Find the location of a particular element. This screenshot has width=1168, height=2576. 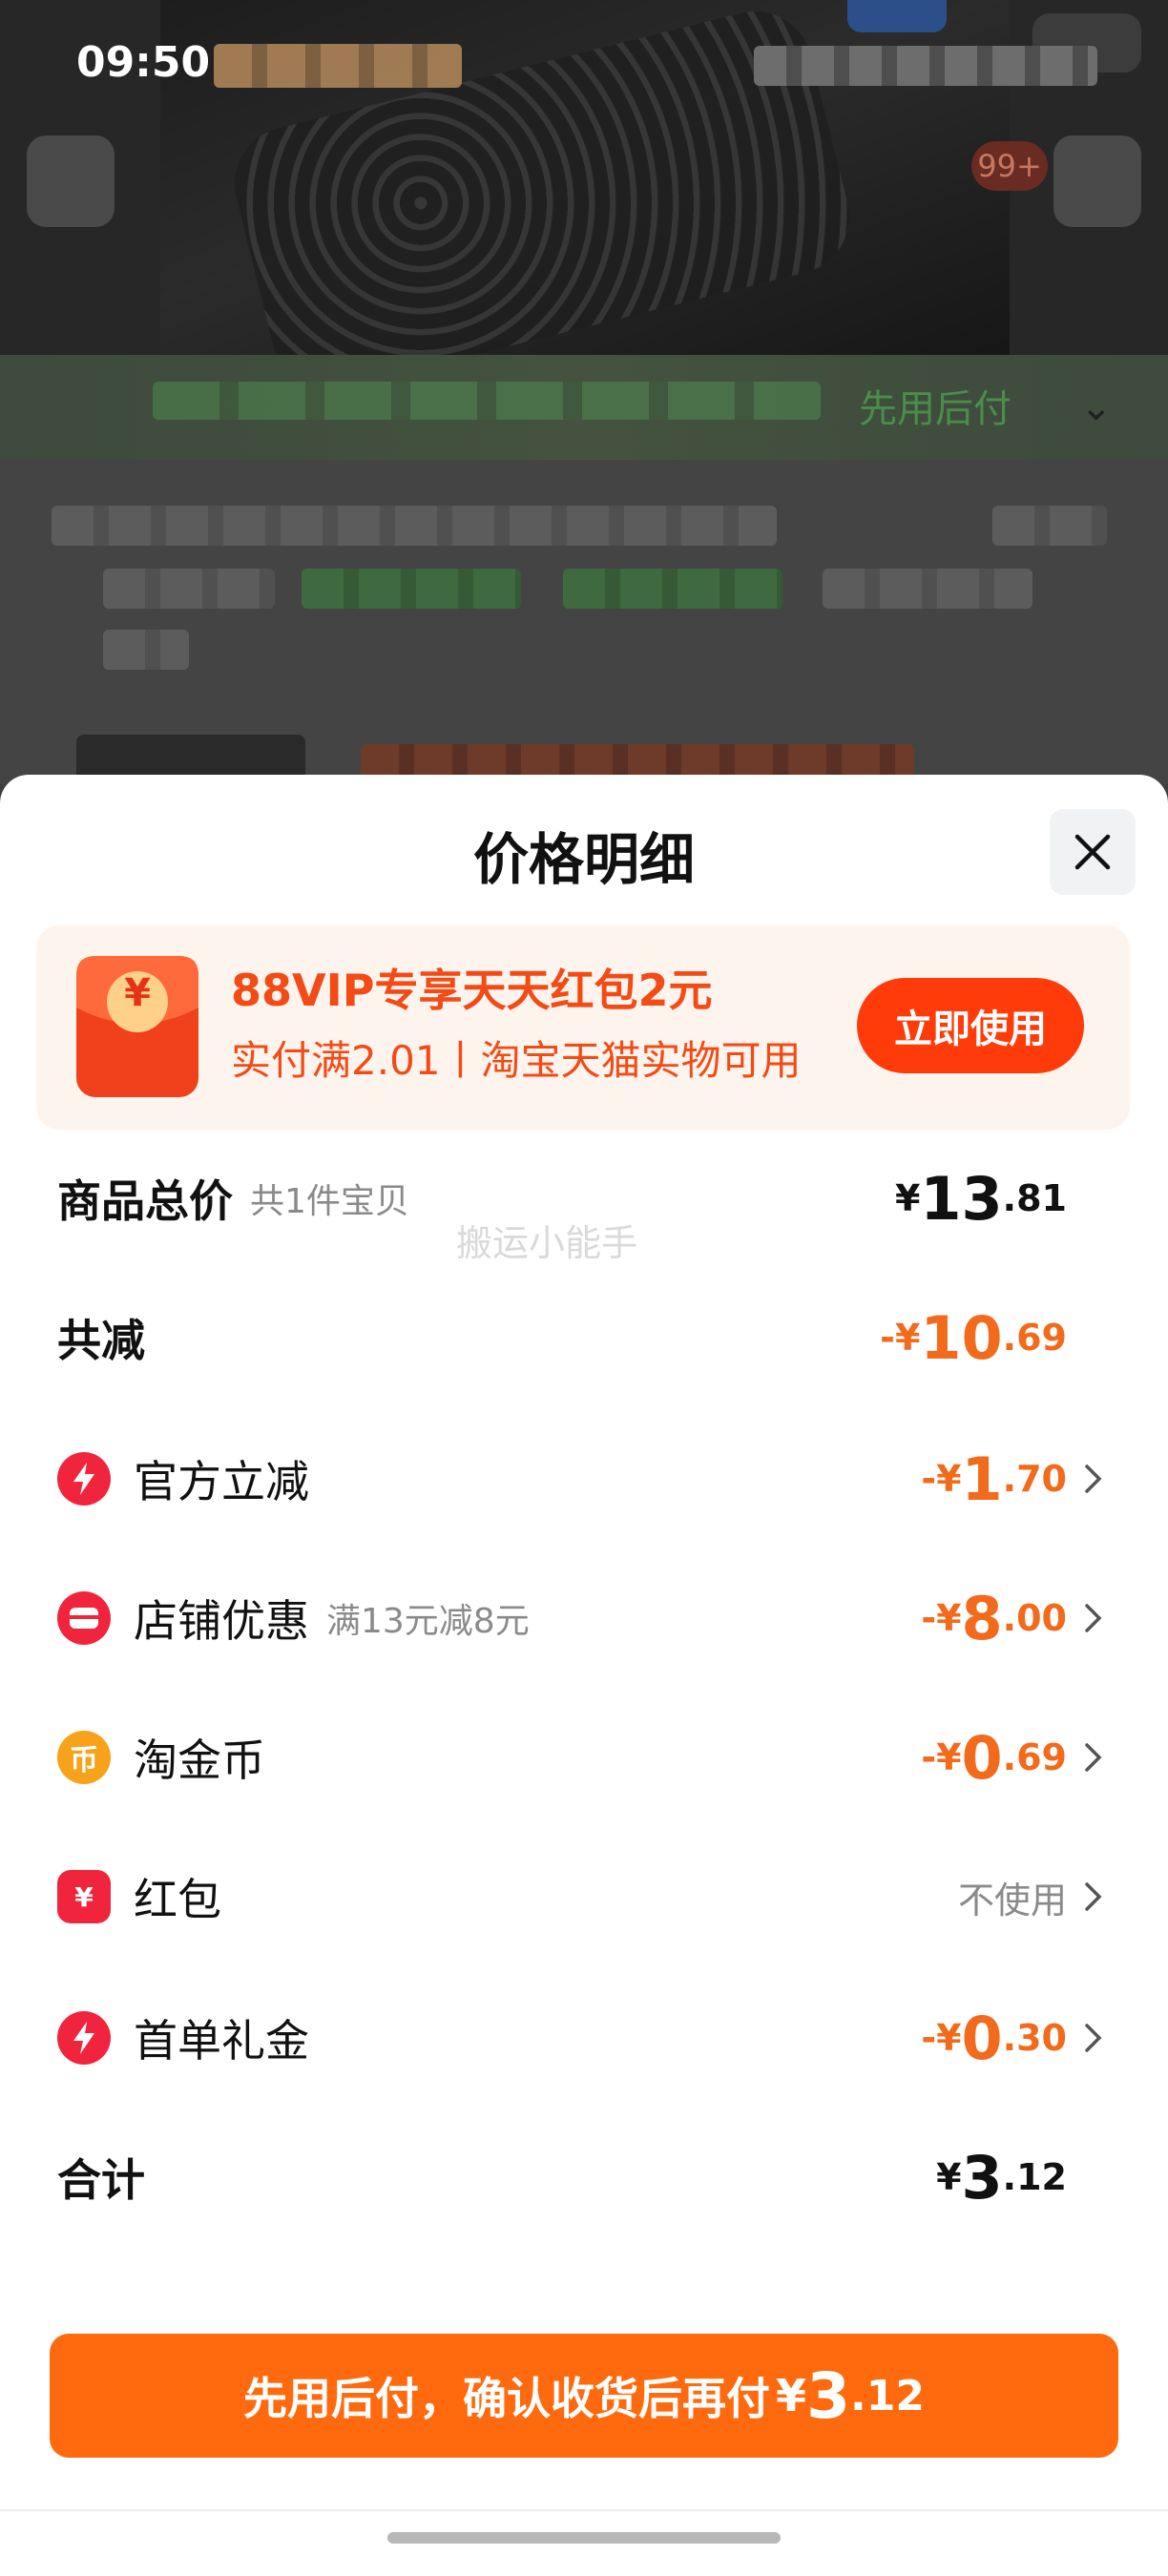

row-label: 商品总价 共1件宝贝 is located at coordinates (233, 1198).